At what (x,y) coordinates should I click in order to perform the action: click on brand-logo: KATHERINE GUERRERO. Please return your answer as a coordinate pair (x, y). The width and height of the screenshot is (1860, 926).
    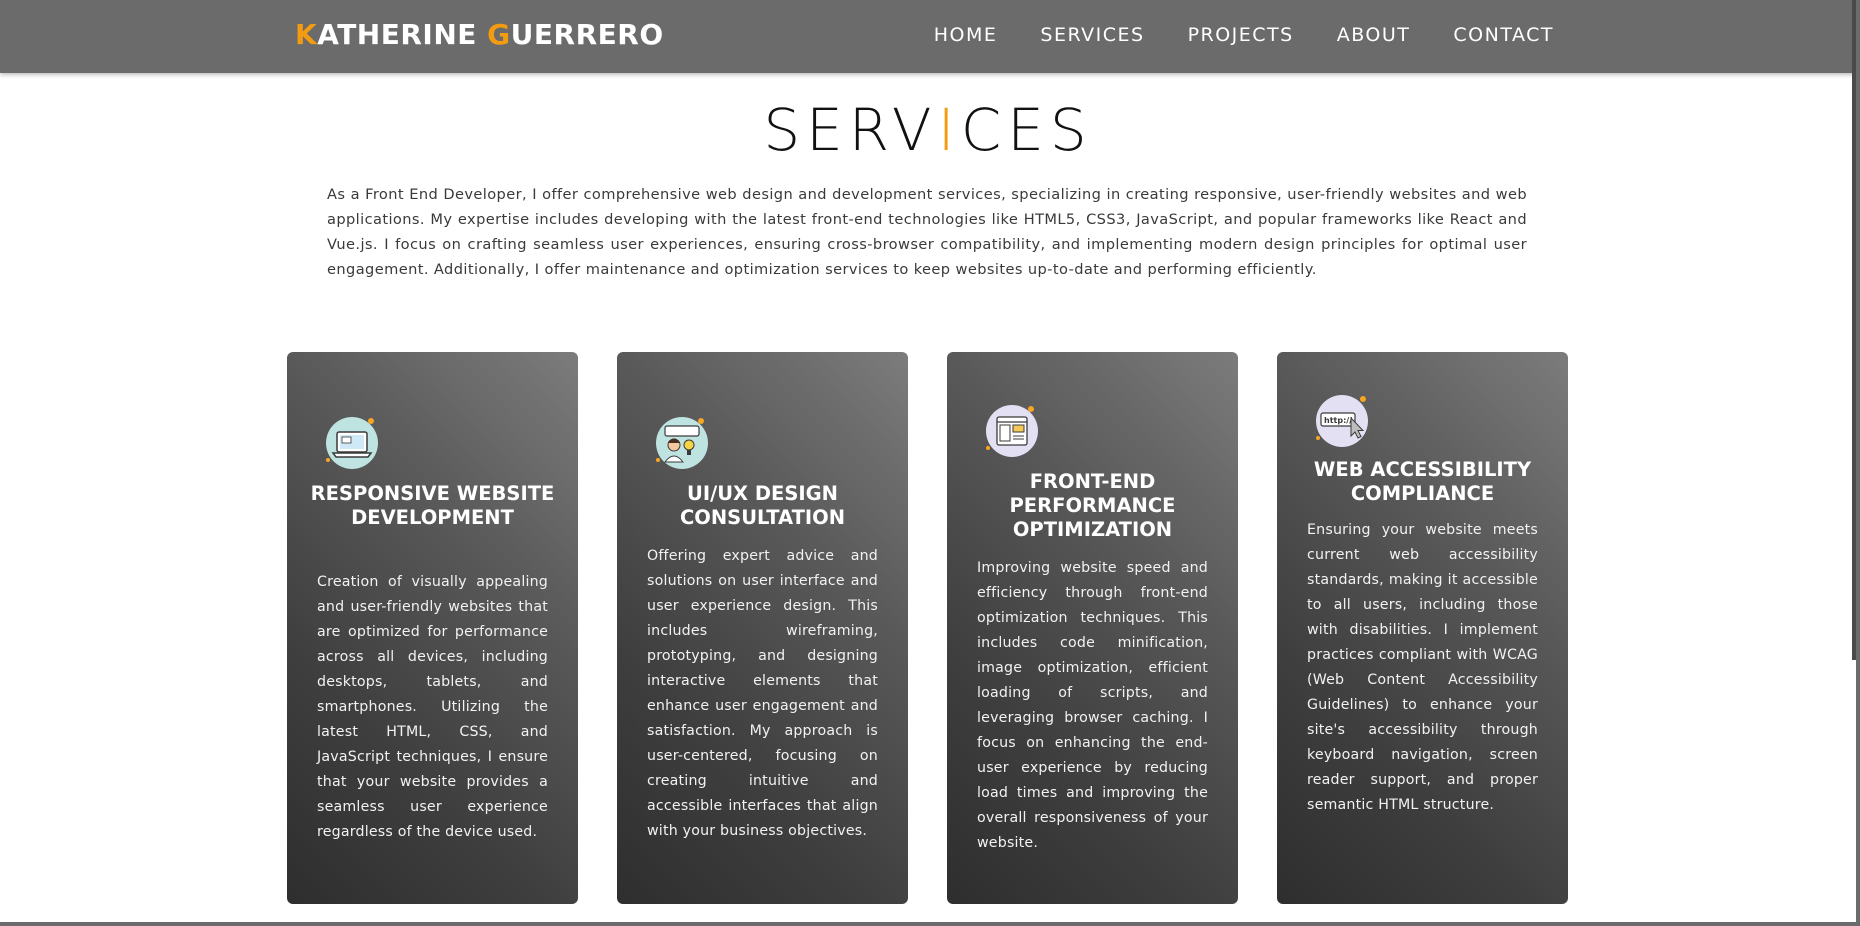
    Looking at the image, I should click on (479, 34).